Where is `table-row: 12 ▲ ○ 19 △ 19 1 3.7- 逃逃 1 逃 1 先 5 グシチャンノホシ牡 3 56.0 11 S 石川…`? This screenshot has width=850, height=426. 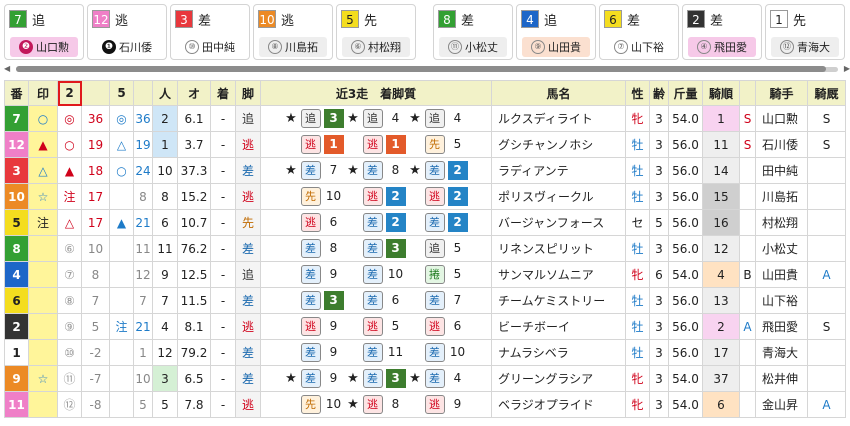 table-row: 12 ▲ ○ 19 △ 19 1 3.7- 逃逃 1 逃 1 先 5 グシチャンノホシ牡 3 56.0 11 S 石川… is located at coordinates (425, 144).